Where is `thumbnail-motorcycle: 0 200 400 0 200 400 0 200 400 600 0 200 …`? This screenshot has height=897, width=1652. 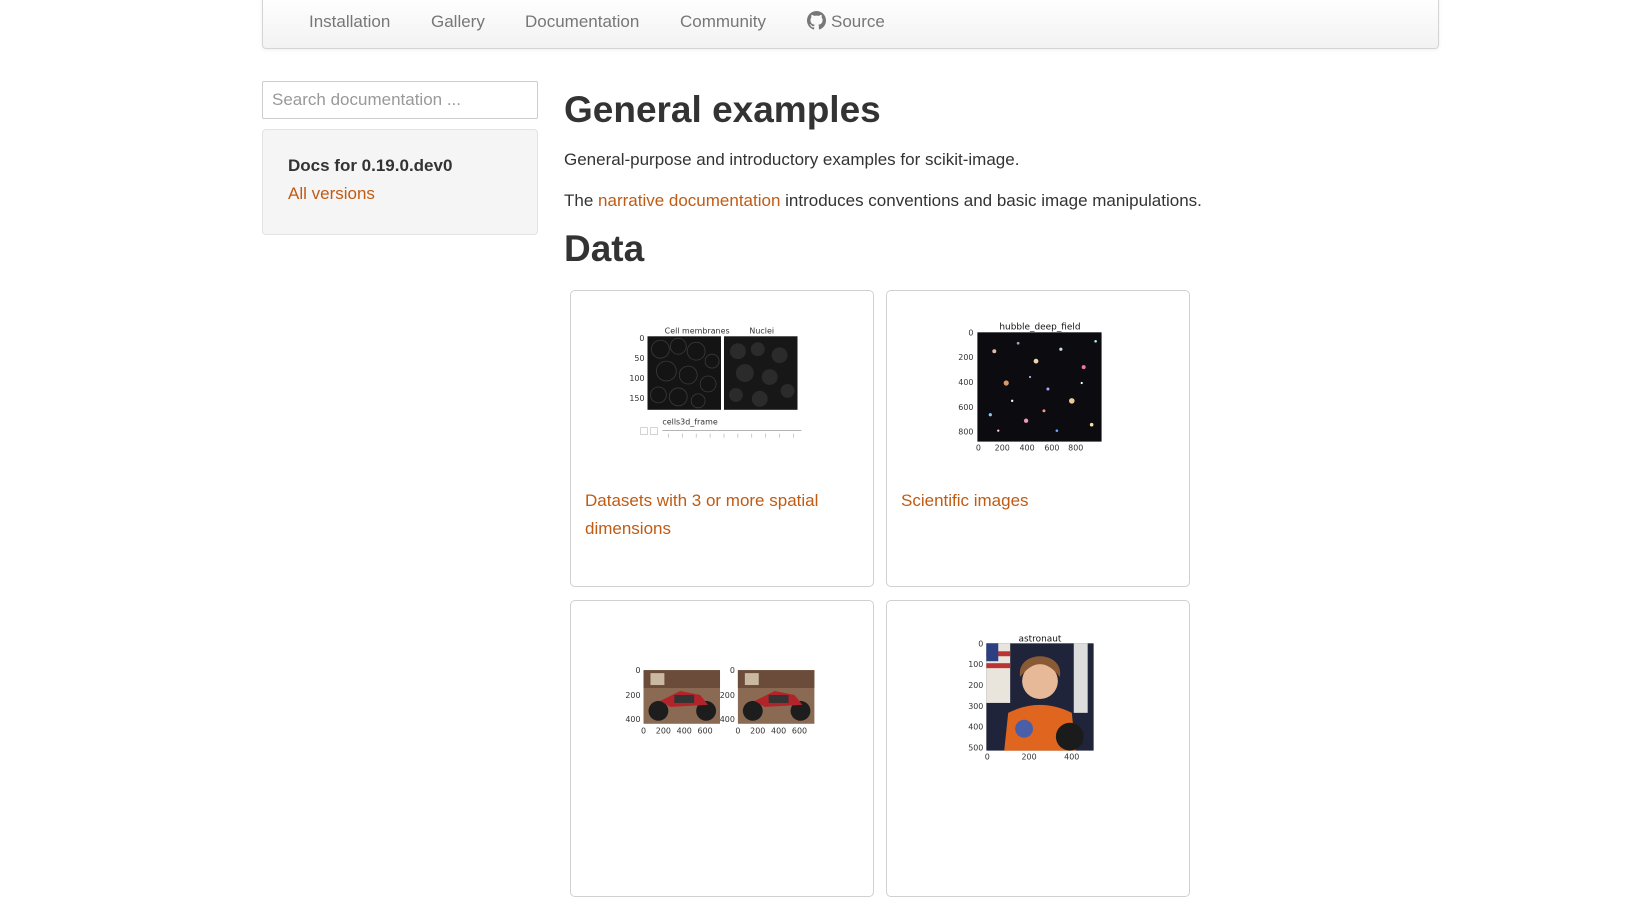 thumbnail-motorcycle: 0 200 400 0 200 400 0 200 400 600 0 200 … is located at coordinates (722, 691).